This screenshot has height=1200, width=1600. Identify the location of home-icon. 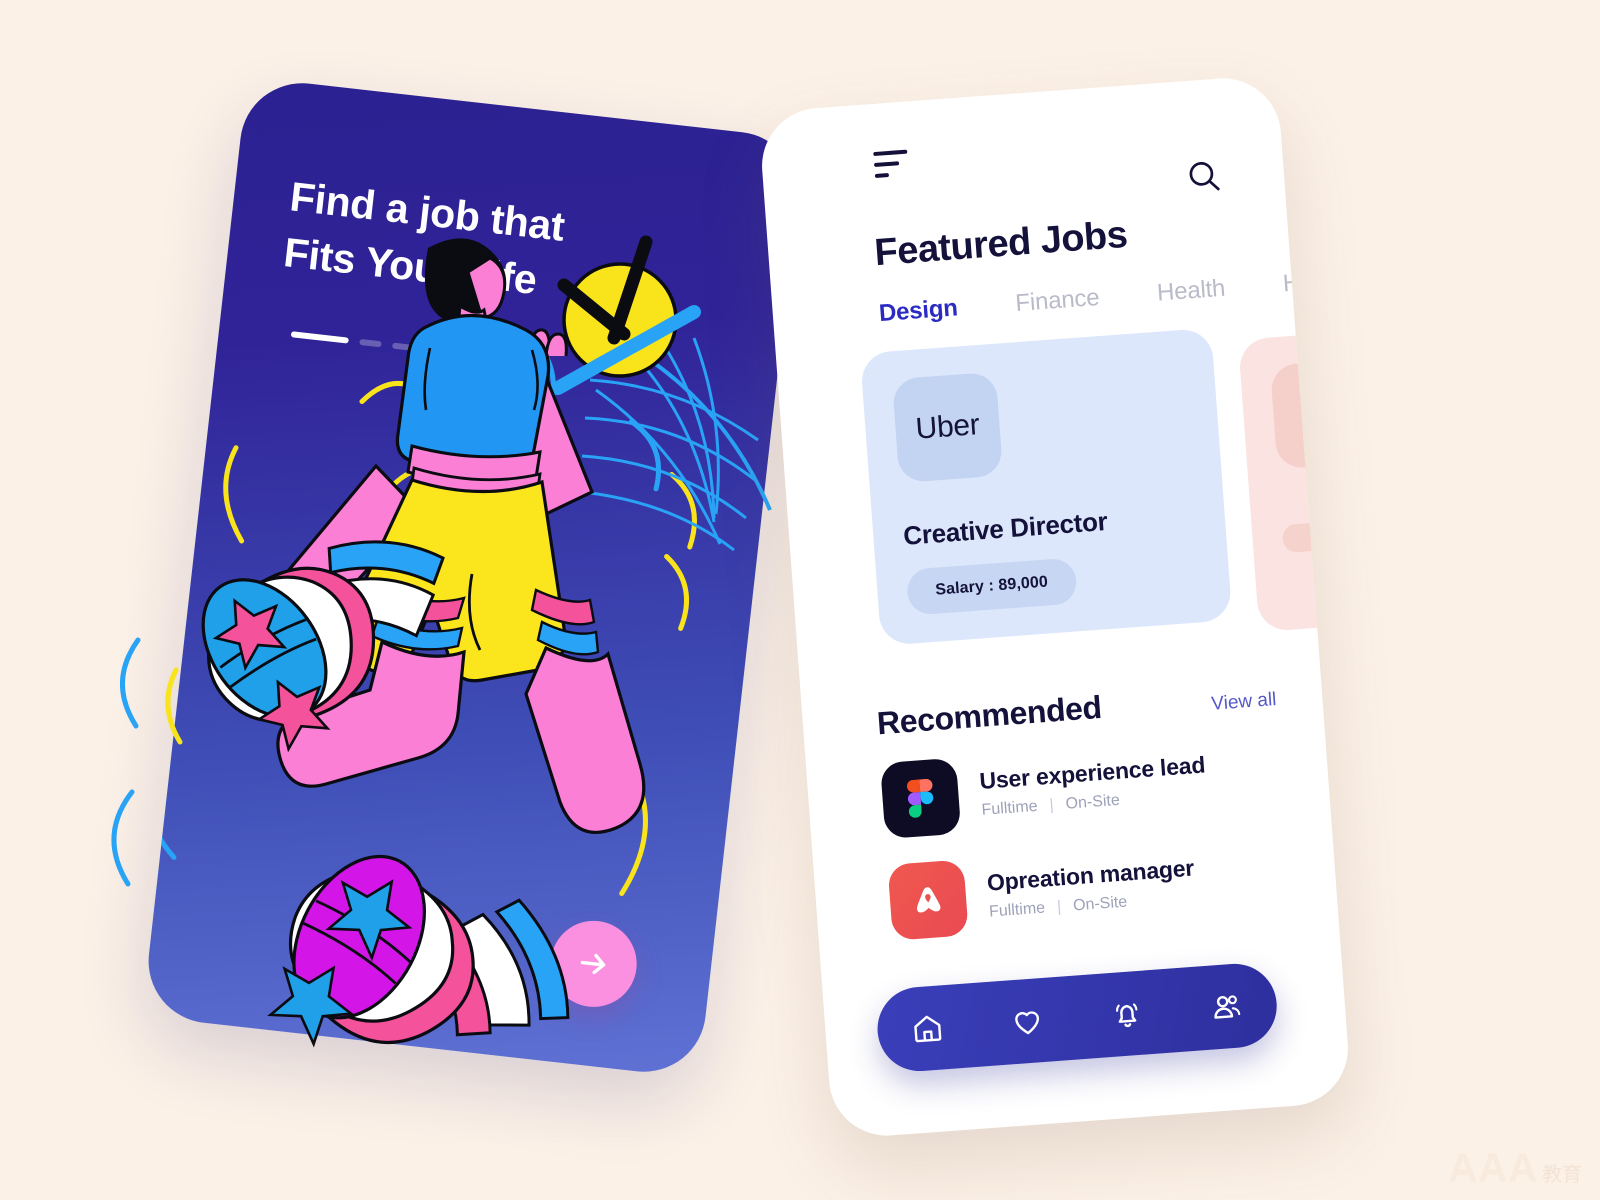
(928, 1029).